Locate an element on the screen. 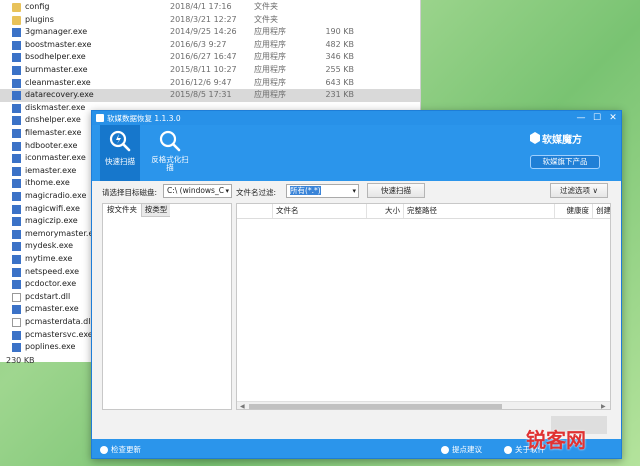 This screenshot has height=466, width=640. scrollbar-thumb is located at coordinates (375, 406).